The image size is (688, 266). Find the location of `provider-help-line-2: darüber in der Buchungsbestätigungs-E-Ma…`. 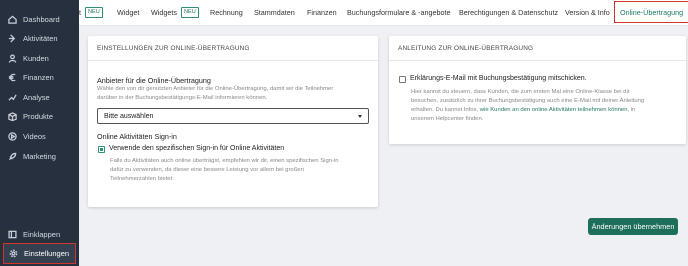

provider-help-line-2: darüber in der Buchungsbestätigungs-E-Ma… is located at coordinates (182, 98).